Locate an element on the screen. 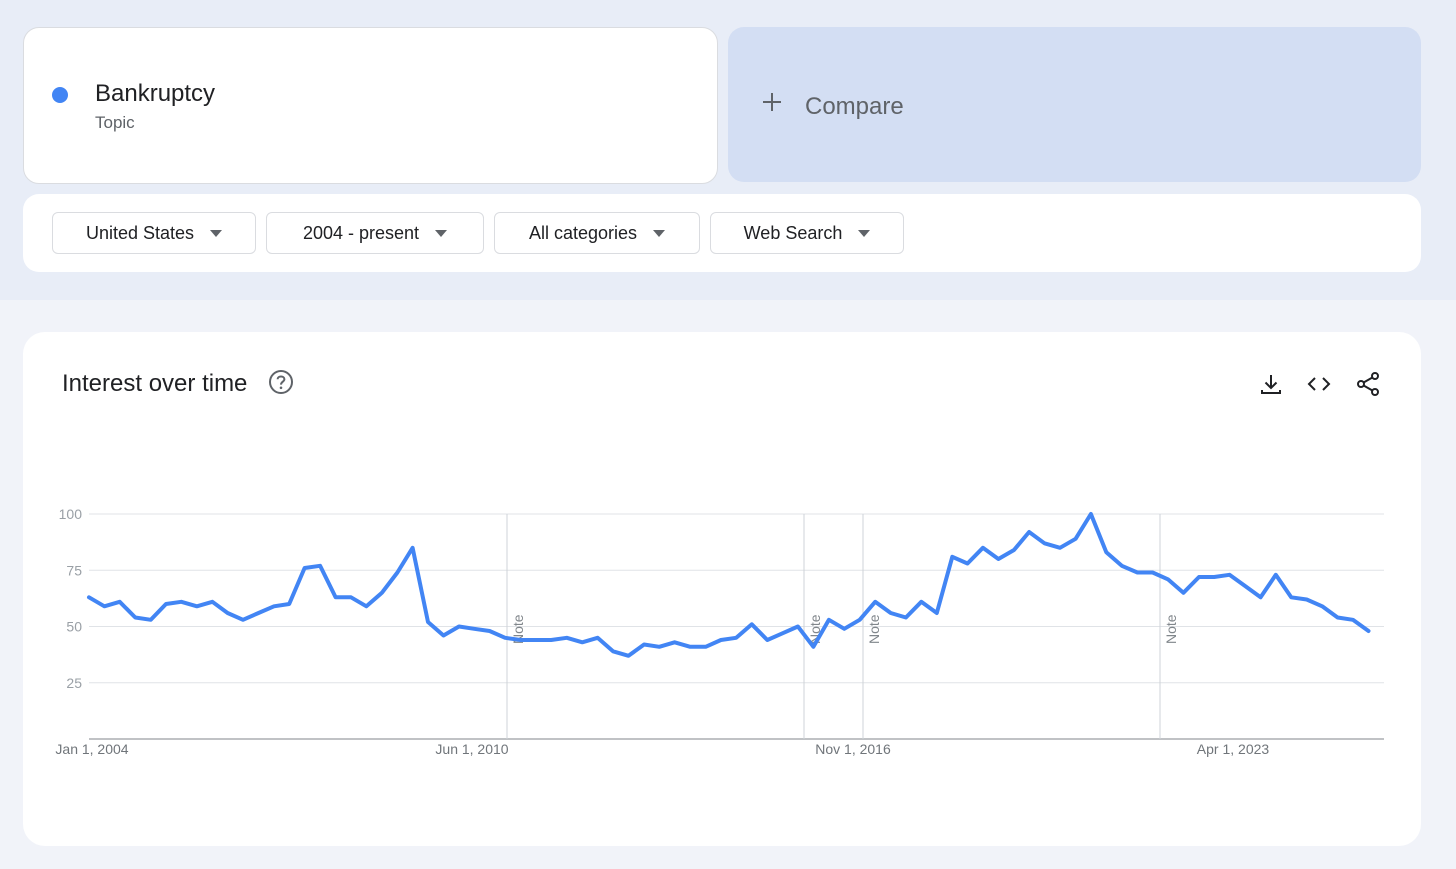 The width and height of the screenshot is (1456, 869). x-tick-label: Jun 1, 2010 is located at coordinates (471, 749).